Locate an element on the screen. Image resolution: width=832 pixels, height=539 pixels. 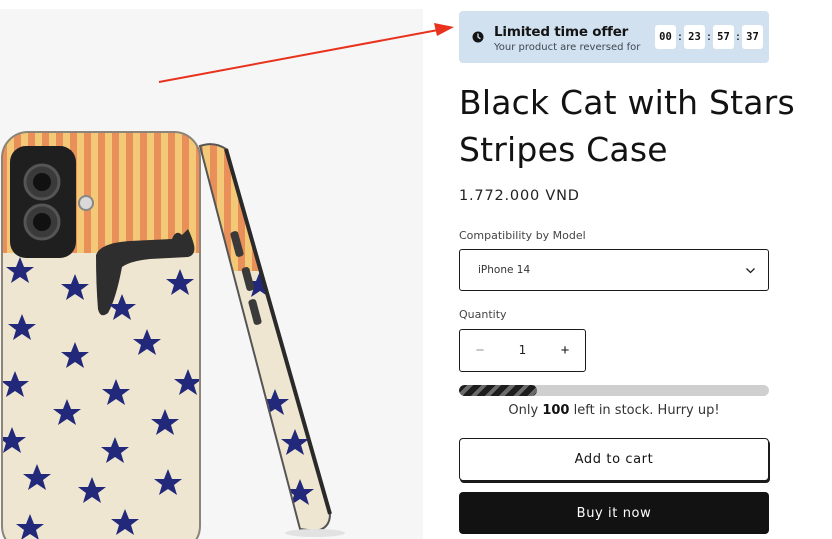
quantity-label: Quantity is located at coordinates (483, 314).